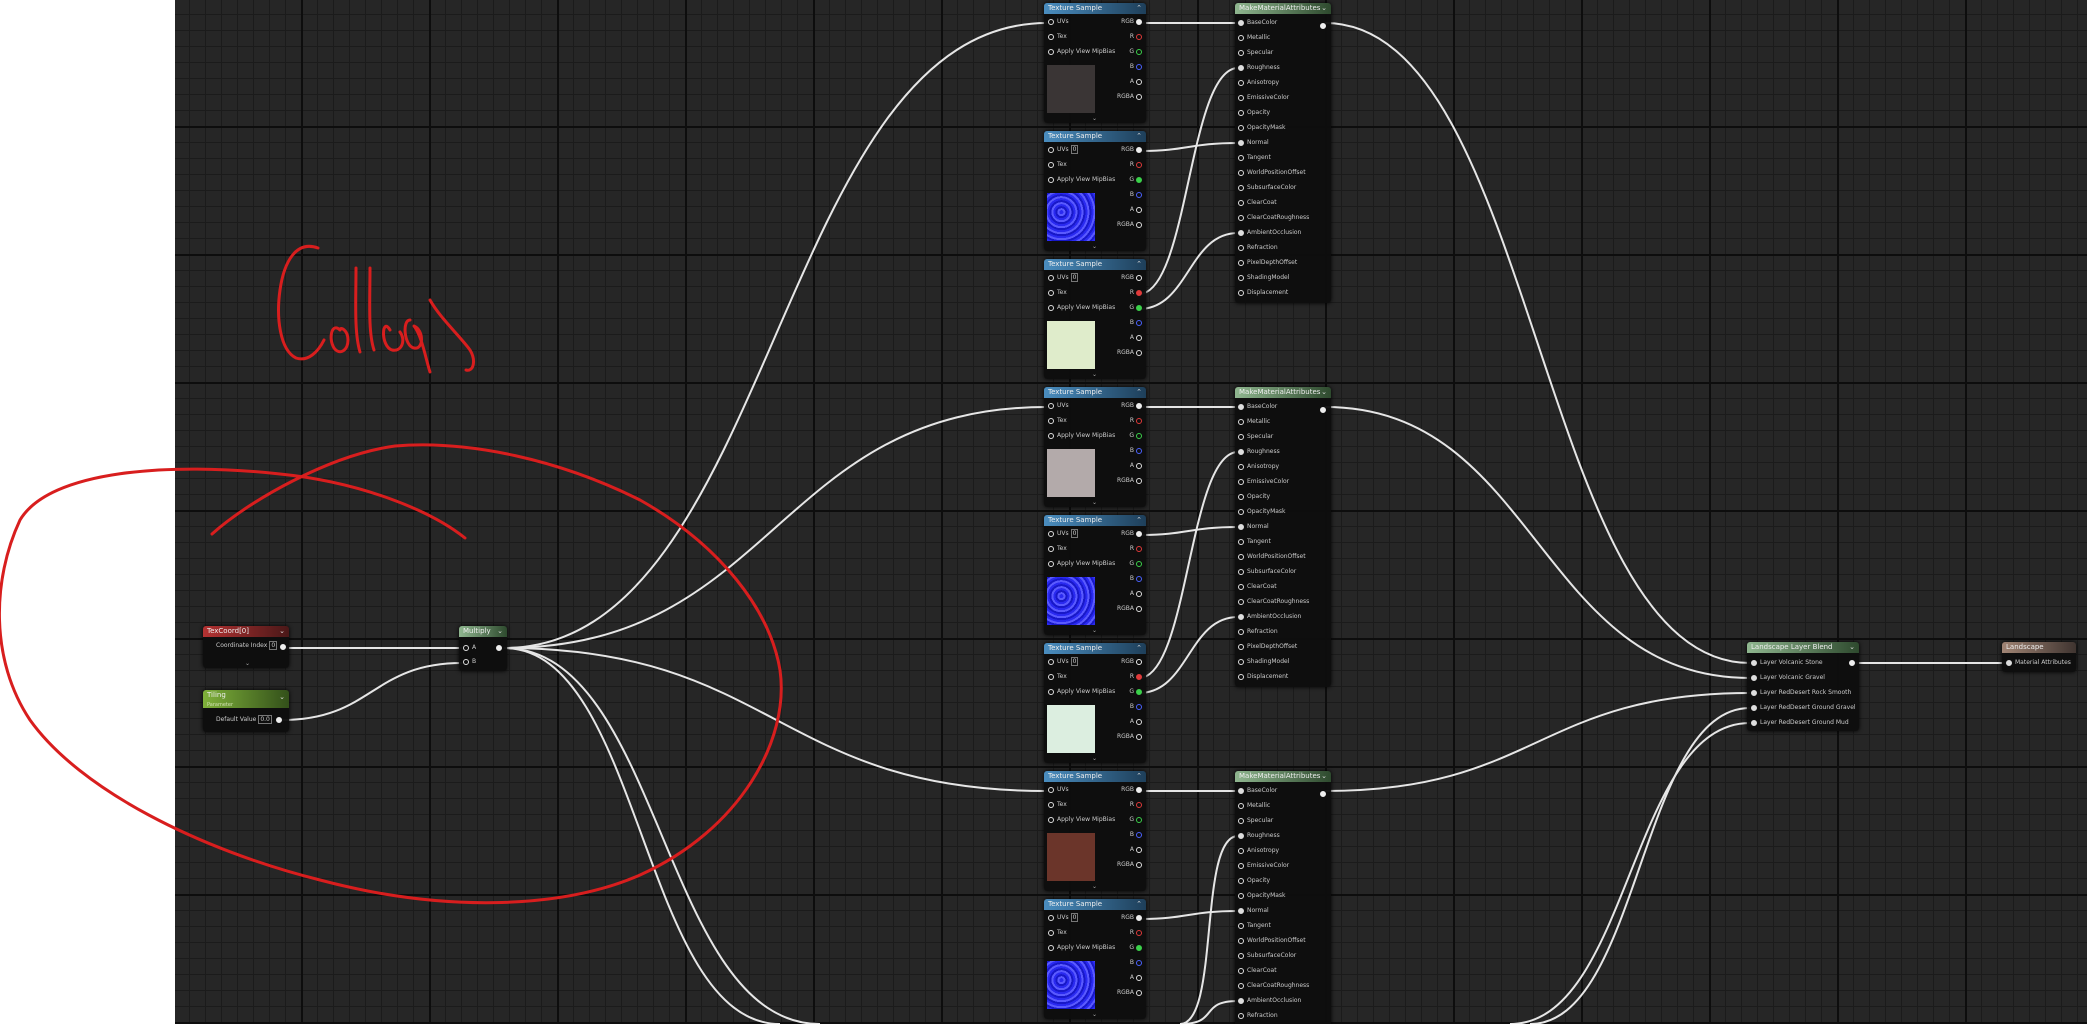  Describe the element at coordinates (499, 648) in the screenshot. I see `multiply-output-pin` at that location.